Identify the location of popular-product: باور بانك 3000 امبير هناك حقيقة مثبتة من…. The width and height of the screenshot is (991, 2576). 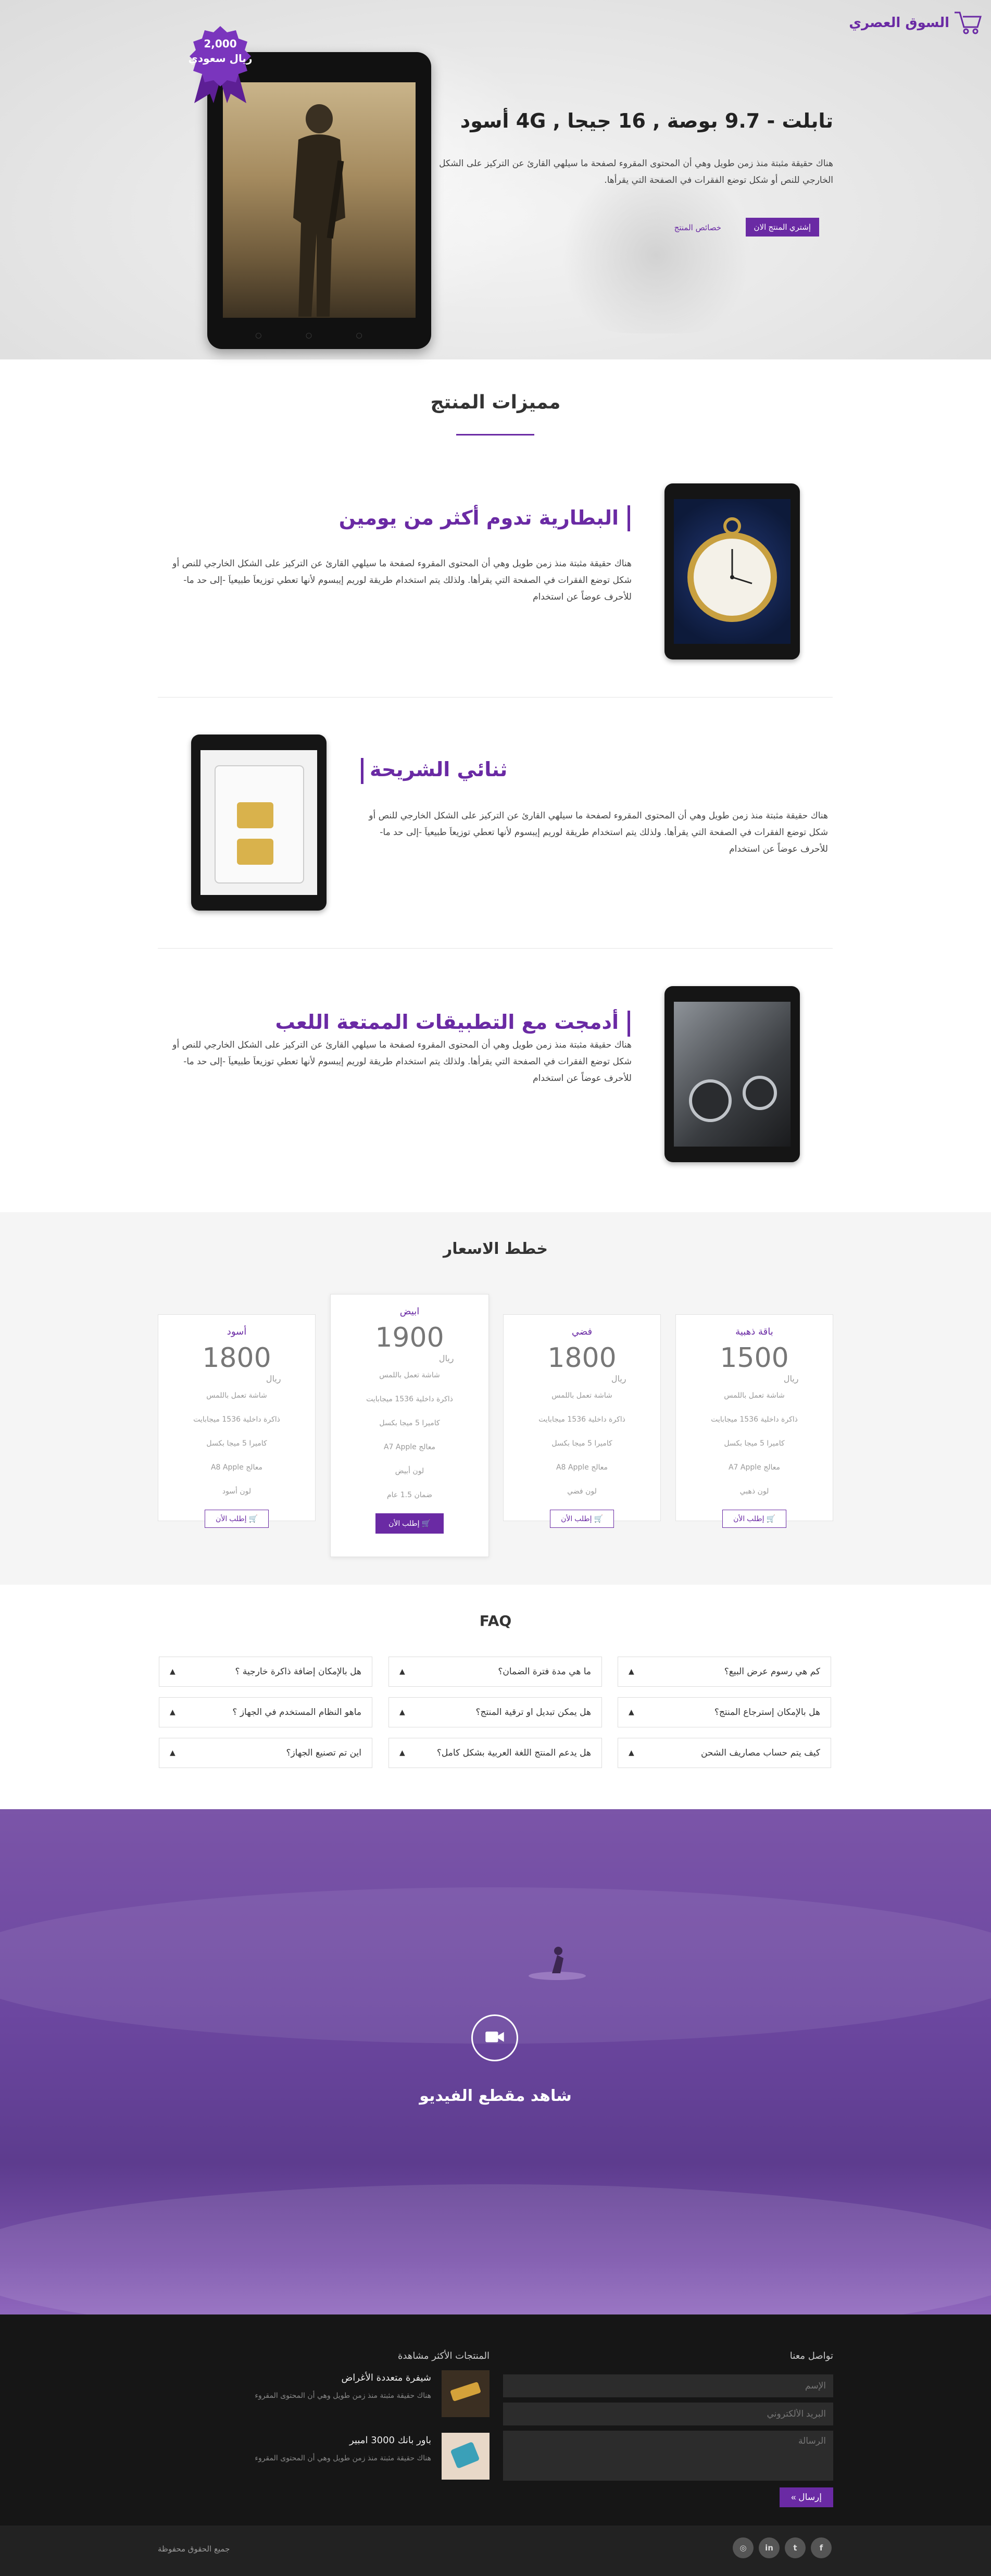
(370, 2456).